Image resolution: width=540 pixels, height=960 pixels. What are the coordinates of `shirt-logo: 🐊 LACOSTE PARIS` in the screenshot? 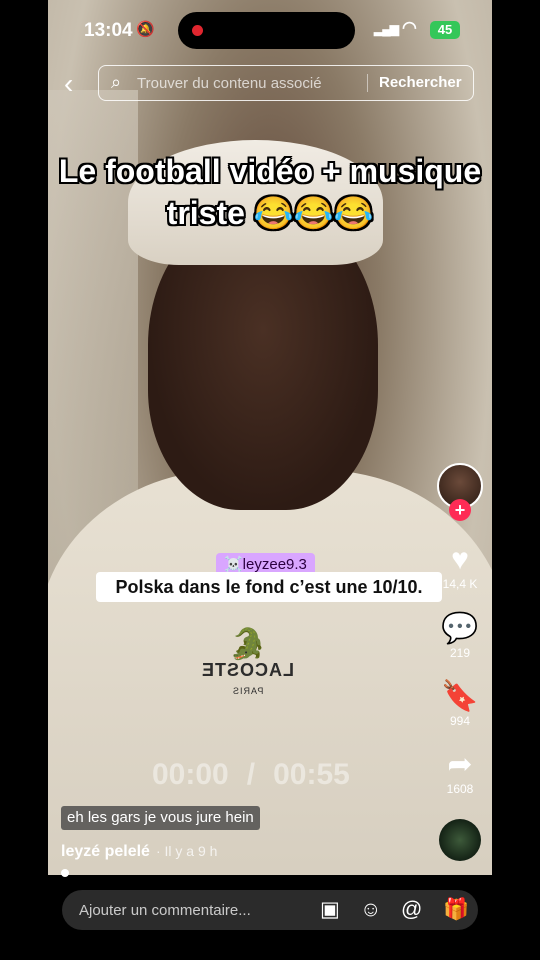 It's located at (248, 664).